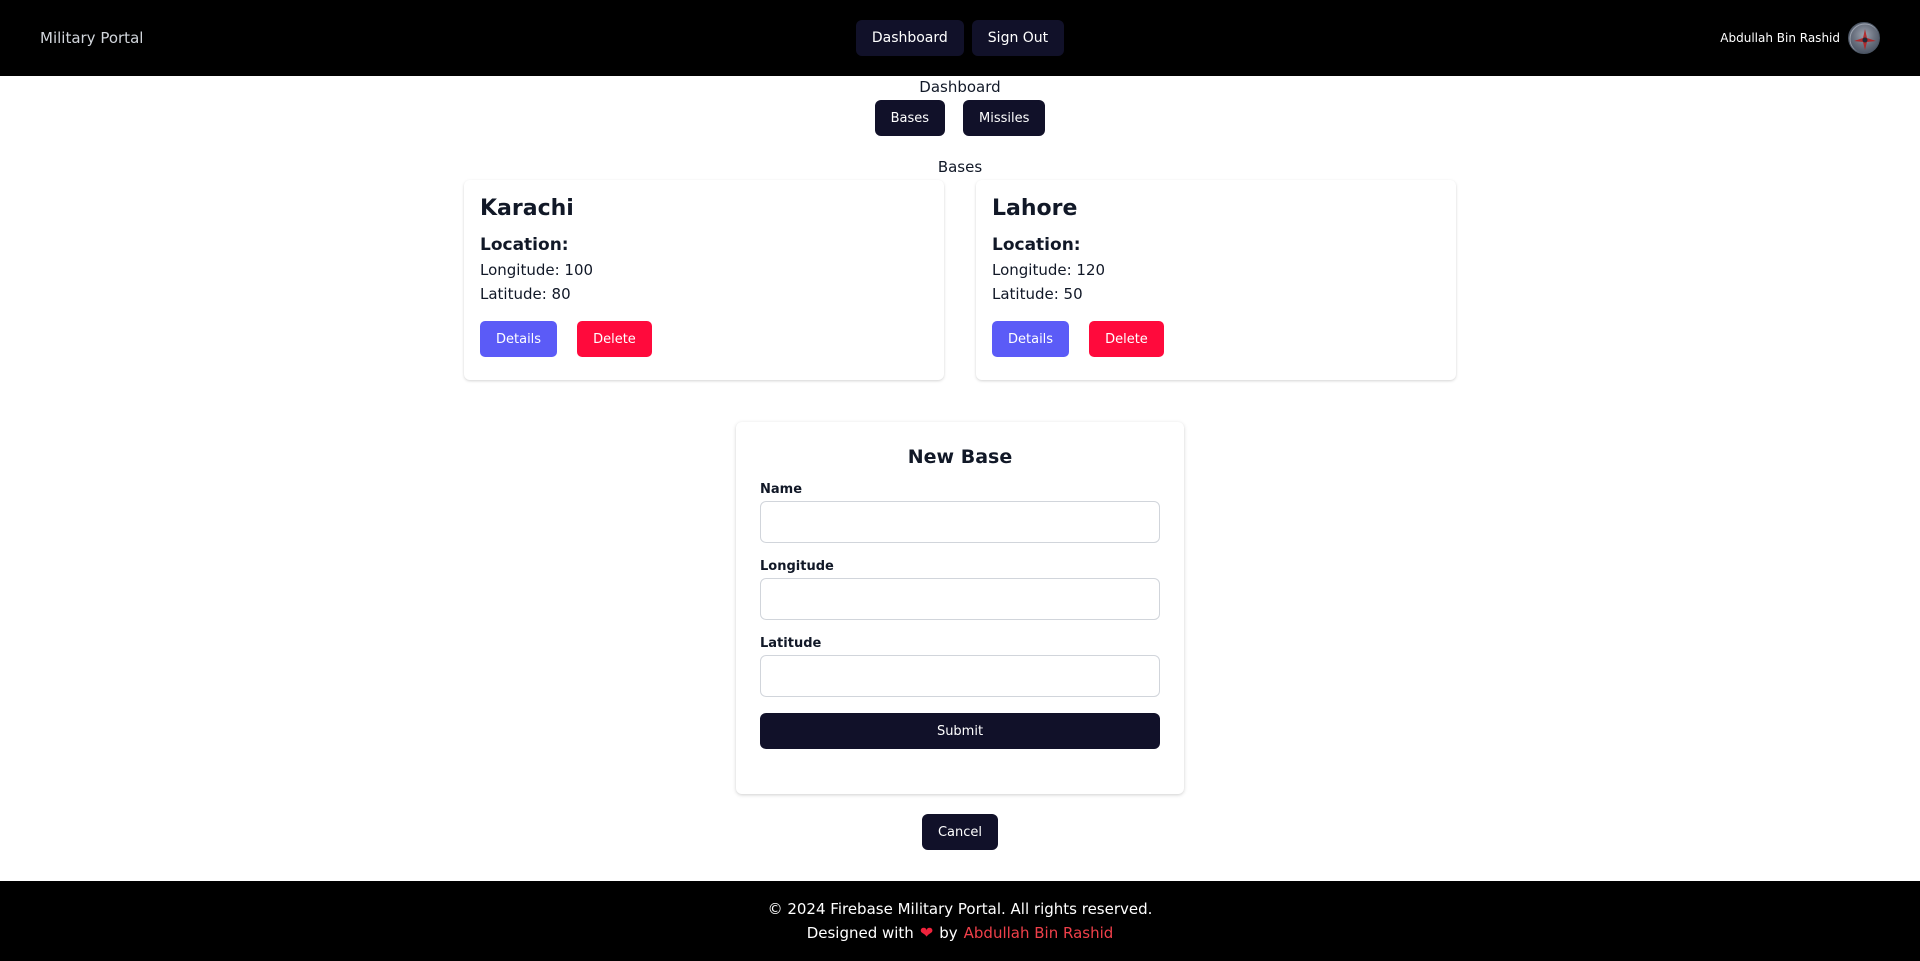 The width and height of the screenshot is (1920, 961). I want to click on nav-buttons: Dashboard Sign Out, so click(960, 38).